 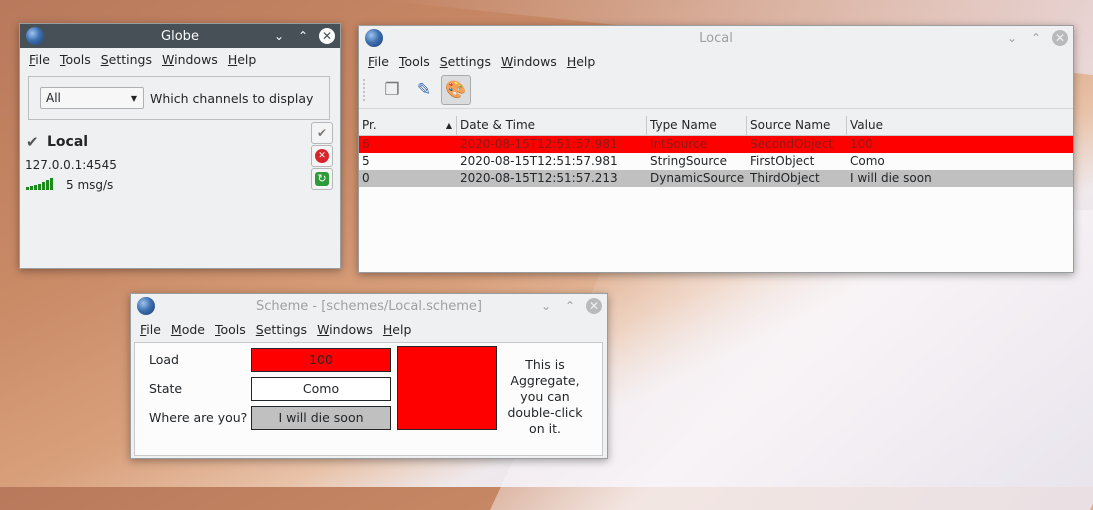 I want to click on cell-value: I will die soon, so click(x=891, y=178).